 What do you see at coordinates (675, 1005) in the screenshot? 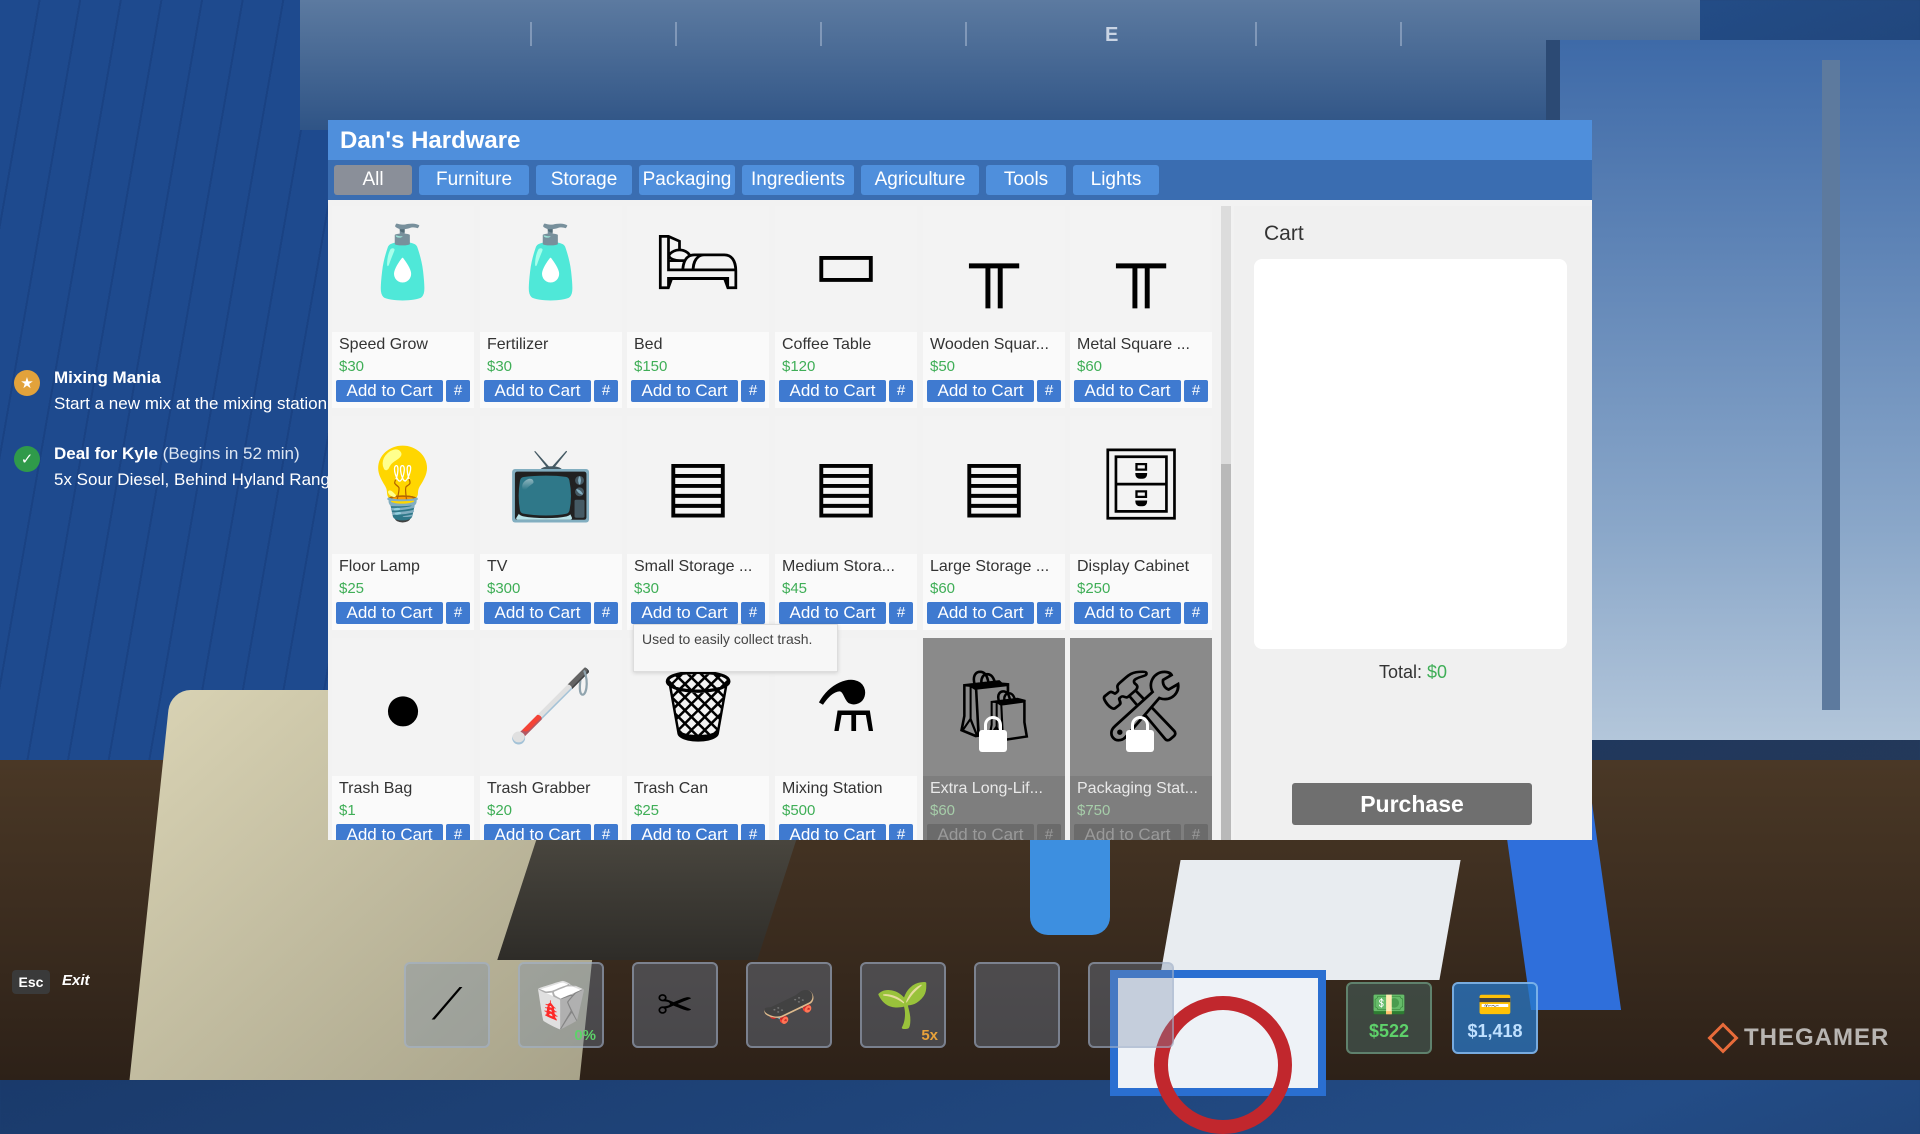
I see `hotbar-slot: ✂` at bounding box center [675, 1005].